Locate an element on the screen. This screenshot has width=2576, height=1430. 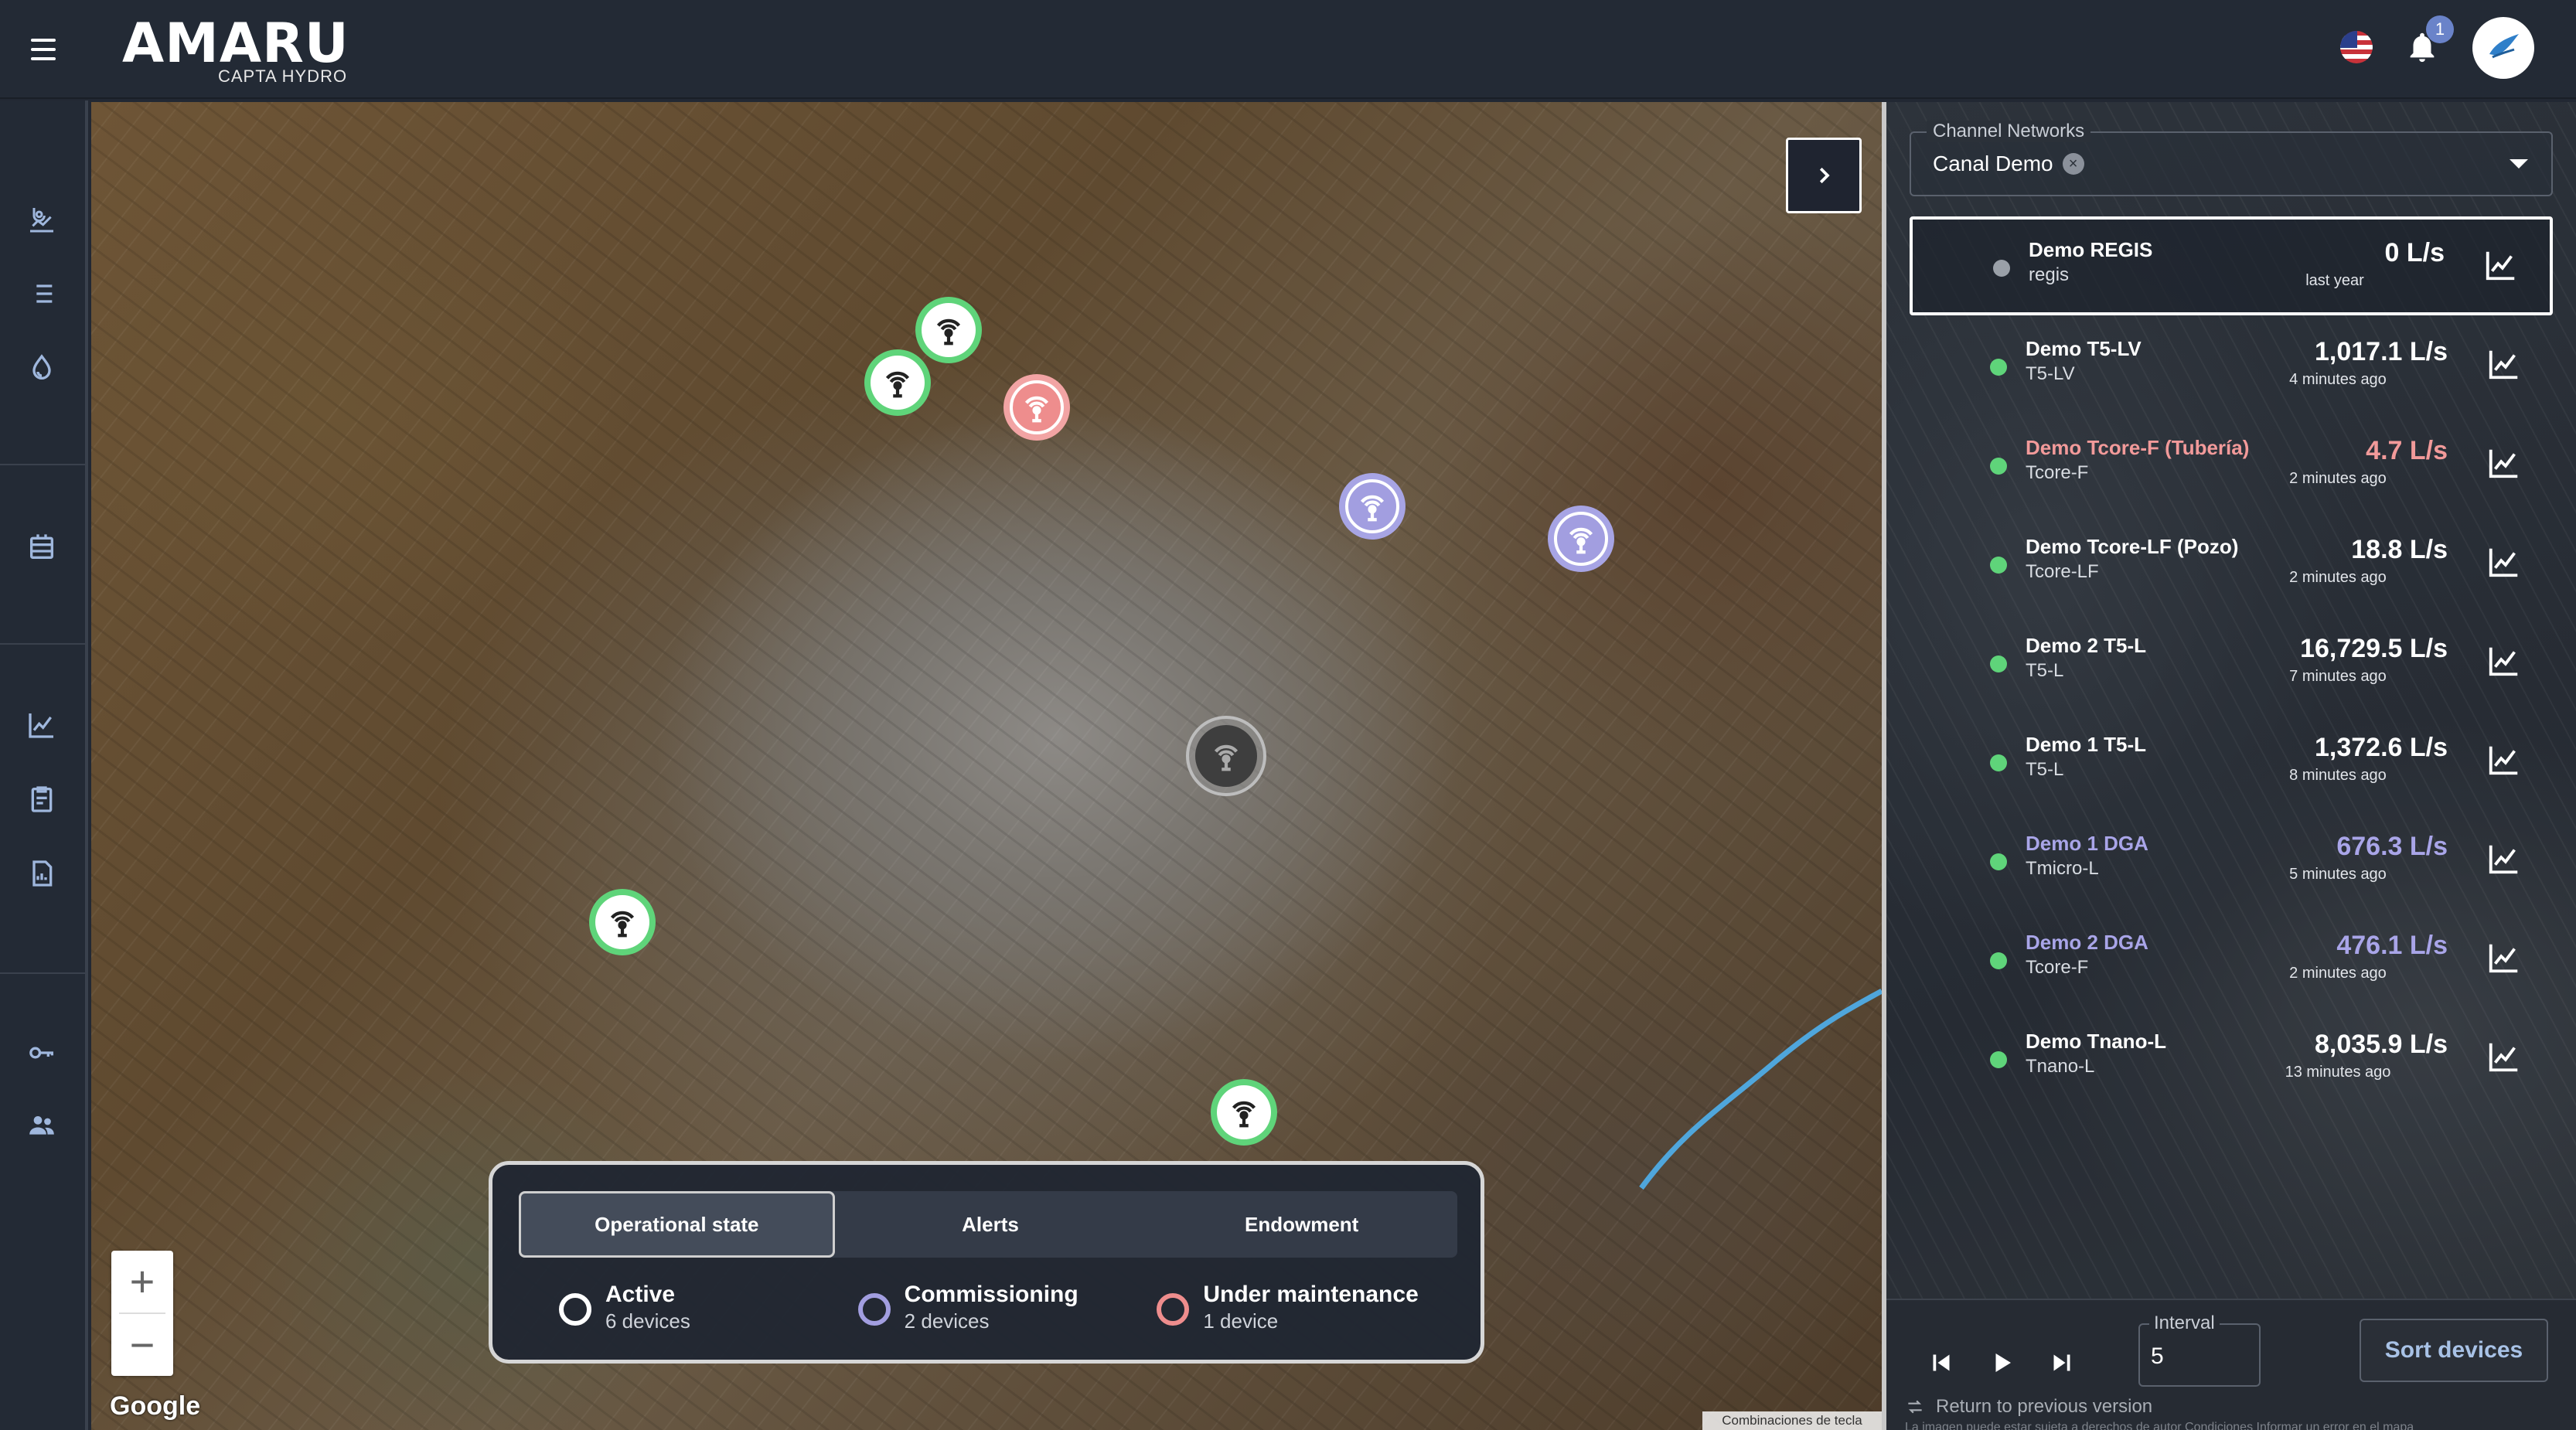
device-model: Tnano-L is located at coordinates (2060, 1066).